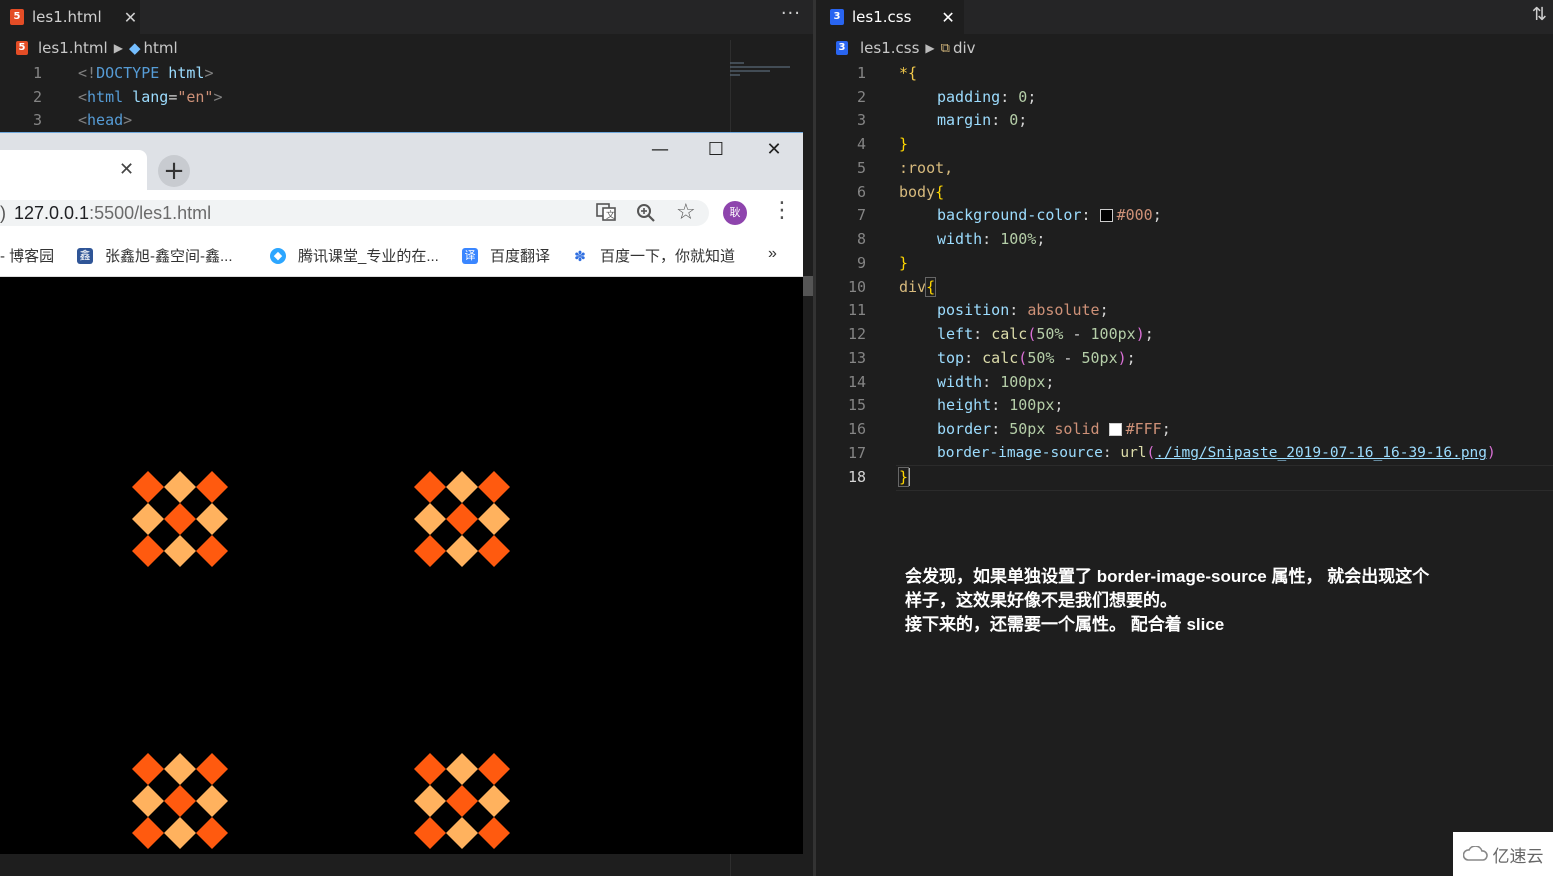  I want to click on breadcrumb-file: les1.css, so click(889, 48).